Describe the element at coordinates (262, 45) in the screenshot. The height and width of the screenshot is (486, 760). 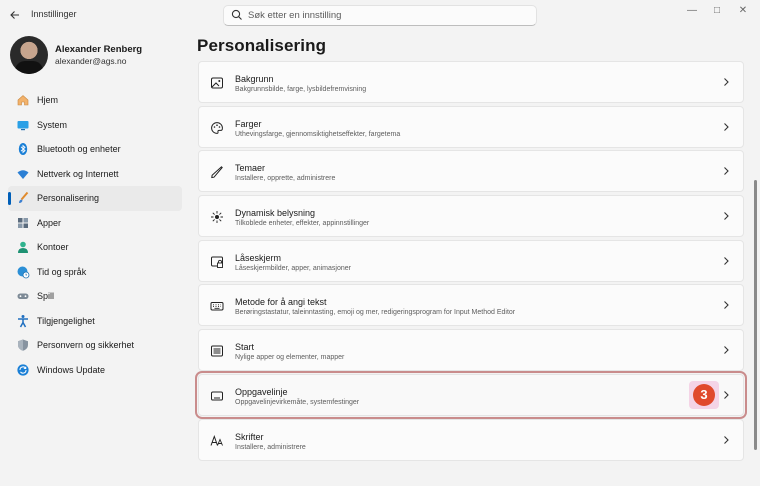
I see `page-title: Personalisering` at that location.